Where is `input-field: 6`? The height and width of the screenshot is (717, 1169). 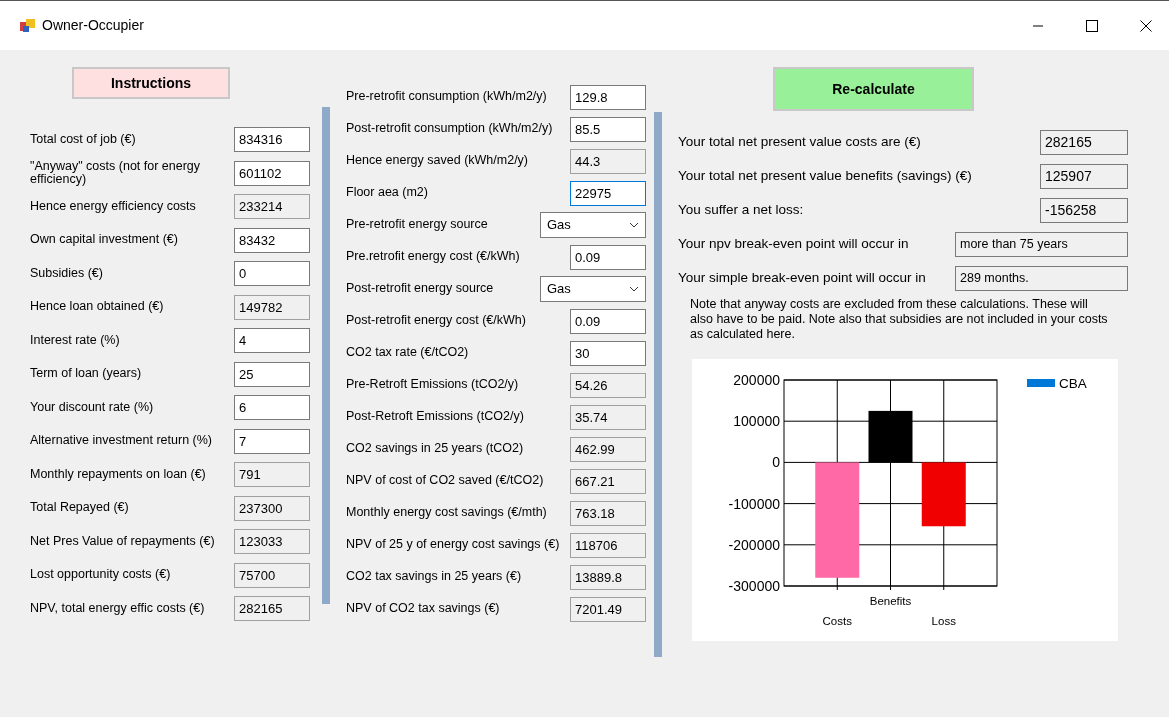 input-field: 6 is located at coordinates (272, 408).